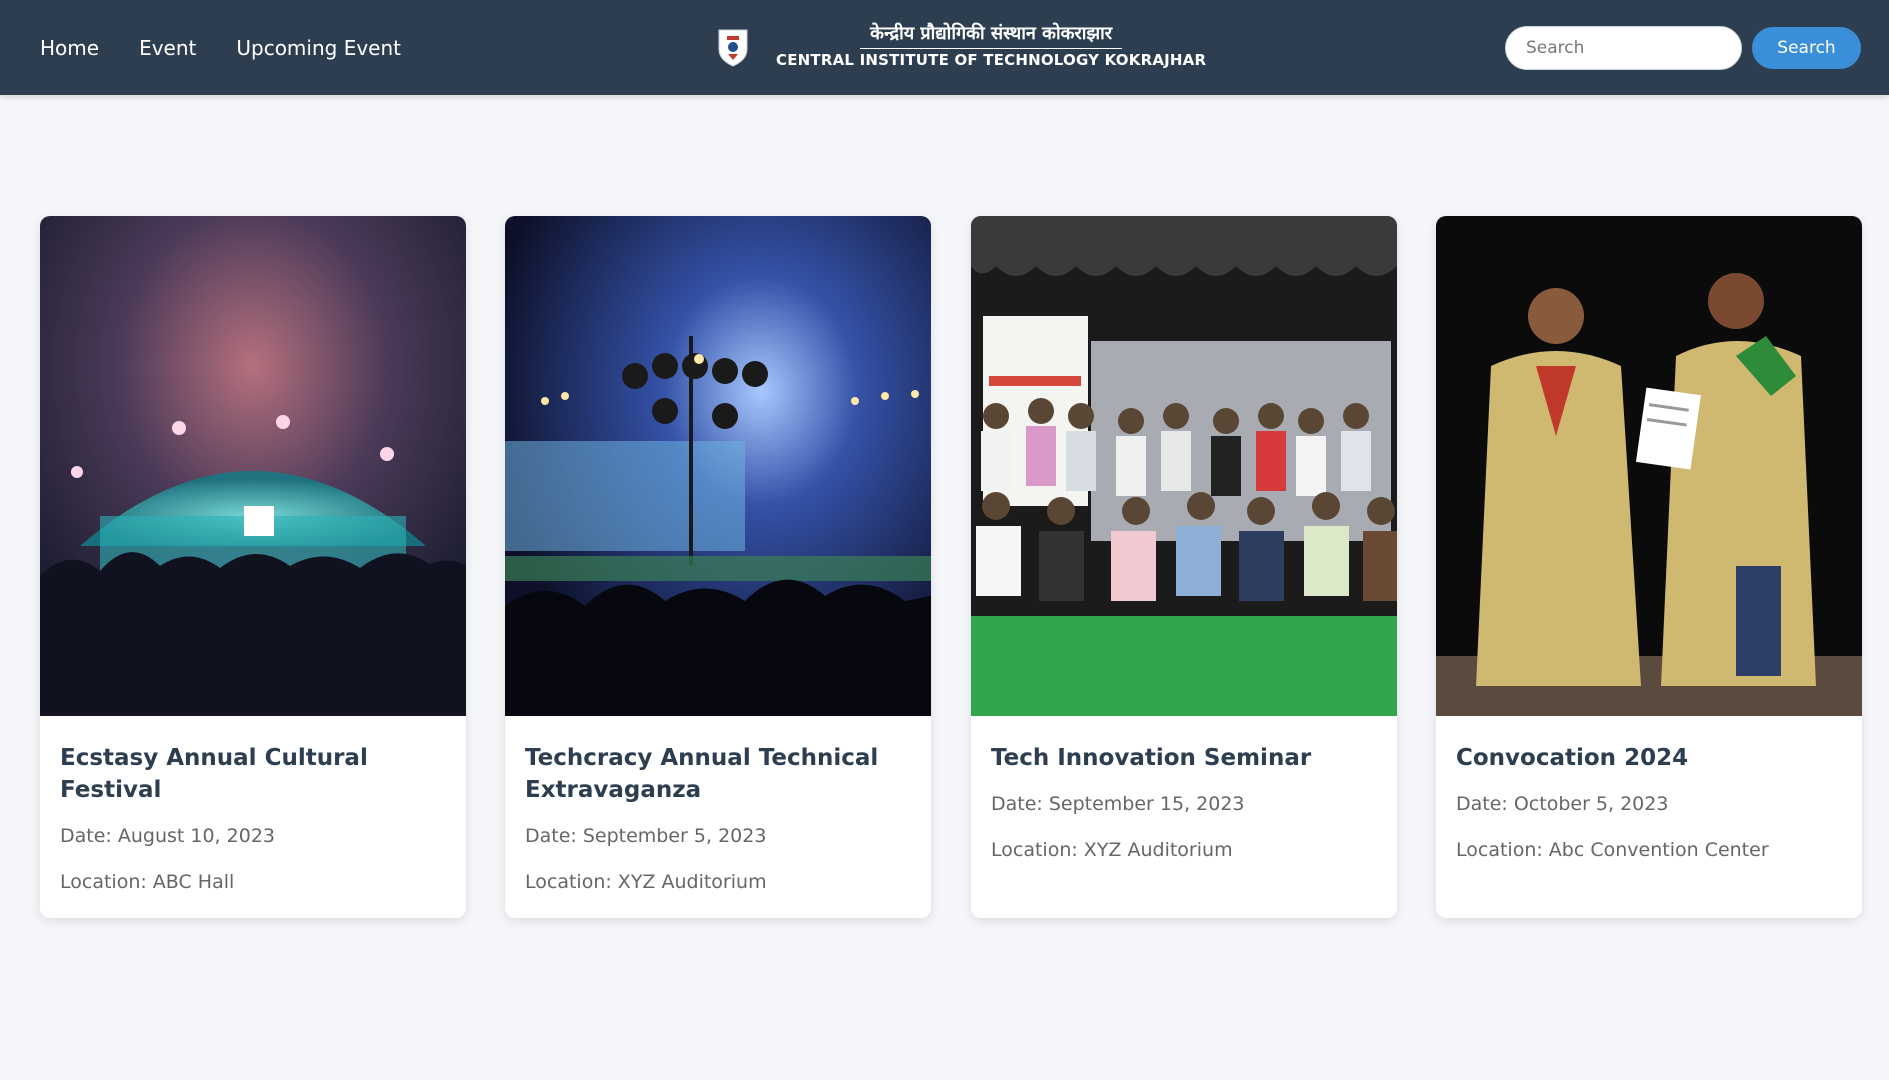 The width and height of the screenshot is (1889, 1080). I want to click on event-image-convocation, so click(1649, 466).